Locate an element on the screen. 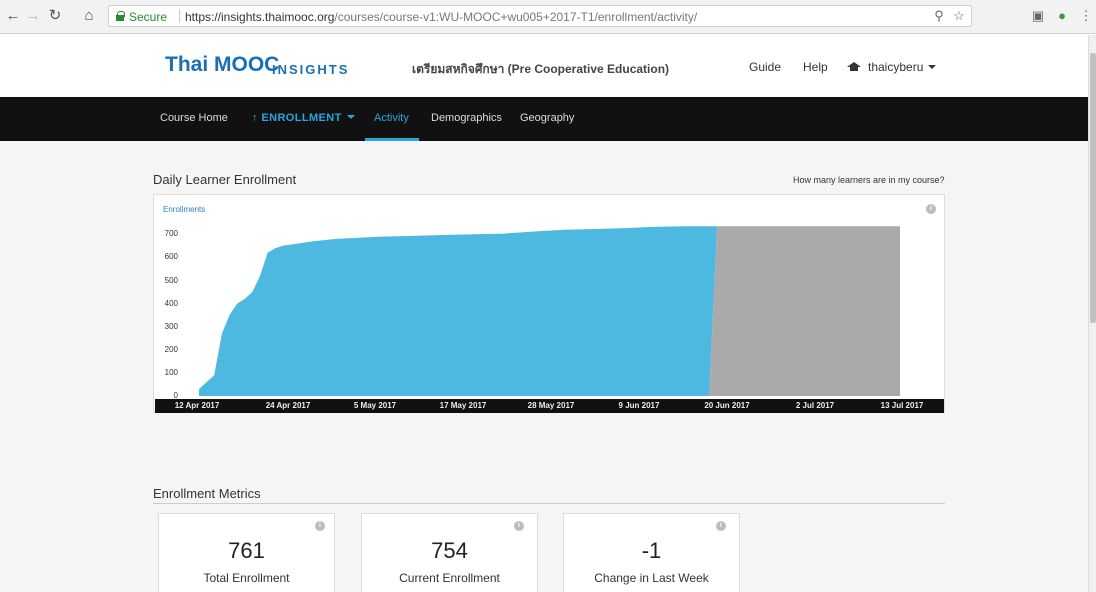  username: thaicyberu is located at coordinates (896, 67).